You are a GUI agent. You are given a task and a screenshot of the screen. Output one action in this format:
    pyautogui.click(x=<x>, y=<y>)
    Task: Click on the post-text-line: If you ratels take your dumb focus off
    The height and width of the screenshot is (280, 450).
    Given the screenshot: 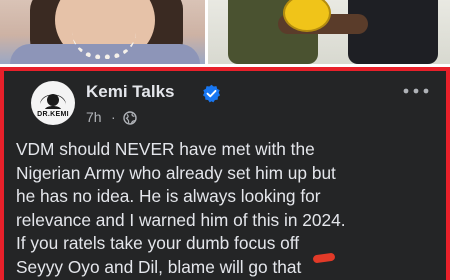 What is the action you would take?
    pyautogui.click(x=158, y=243)
    